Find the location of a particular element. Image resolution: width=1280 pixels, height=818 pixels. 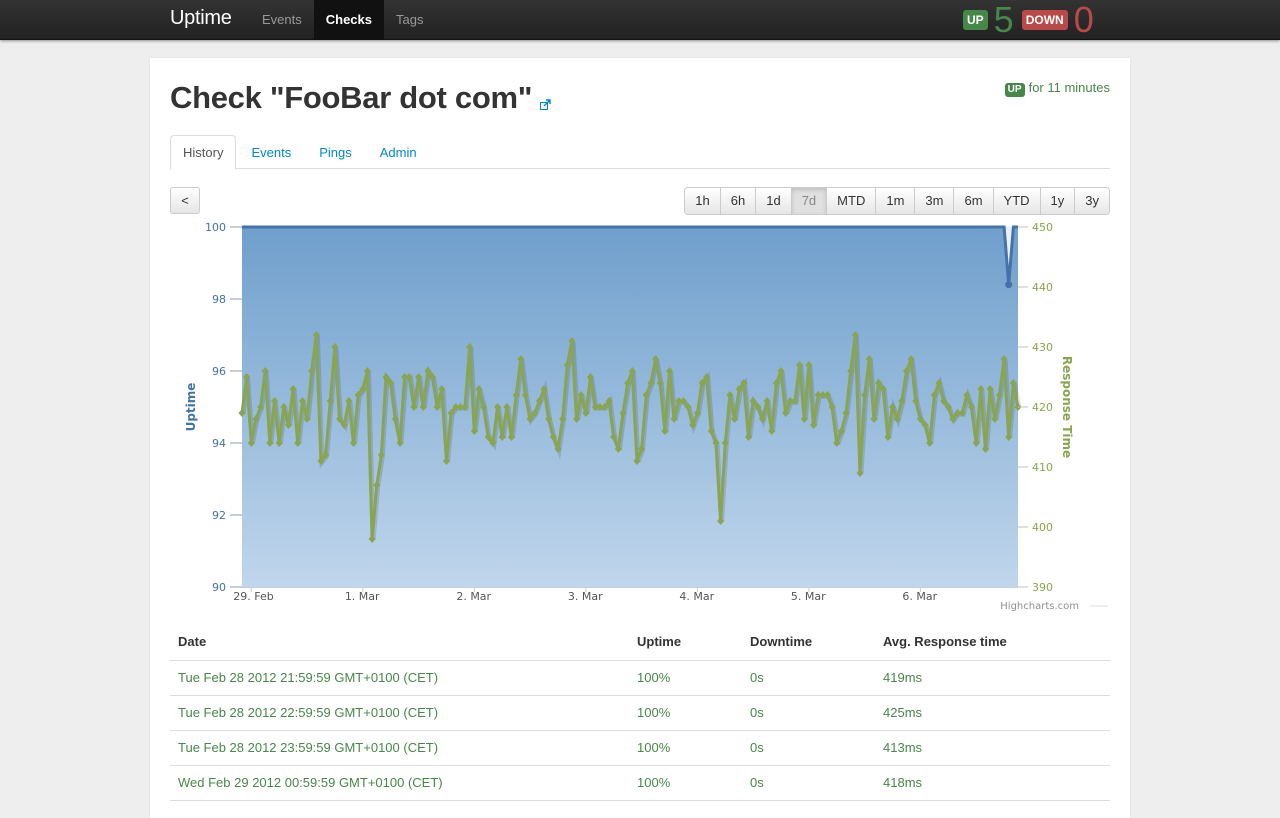

y-right-tick-label: 430 is located at coordinates (1042, 347).